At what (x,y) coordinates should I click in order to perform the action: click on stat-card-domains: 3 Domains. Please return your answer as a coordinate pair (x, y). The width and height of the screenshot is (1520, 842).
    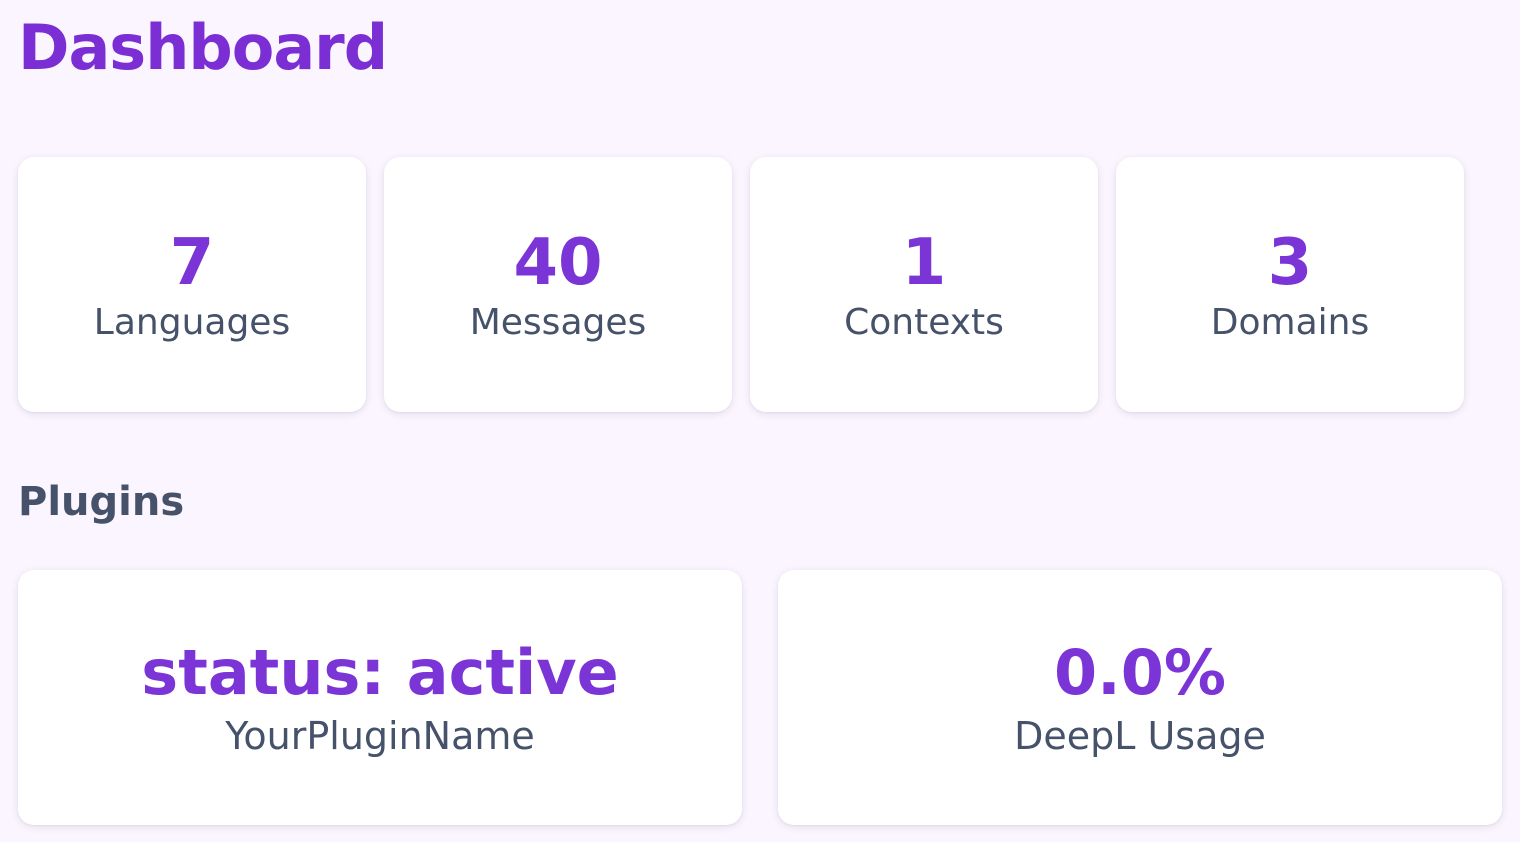
    Looking at the image, I should click on (1290, 284).